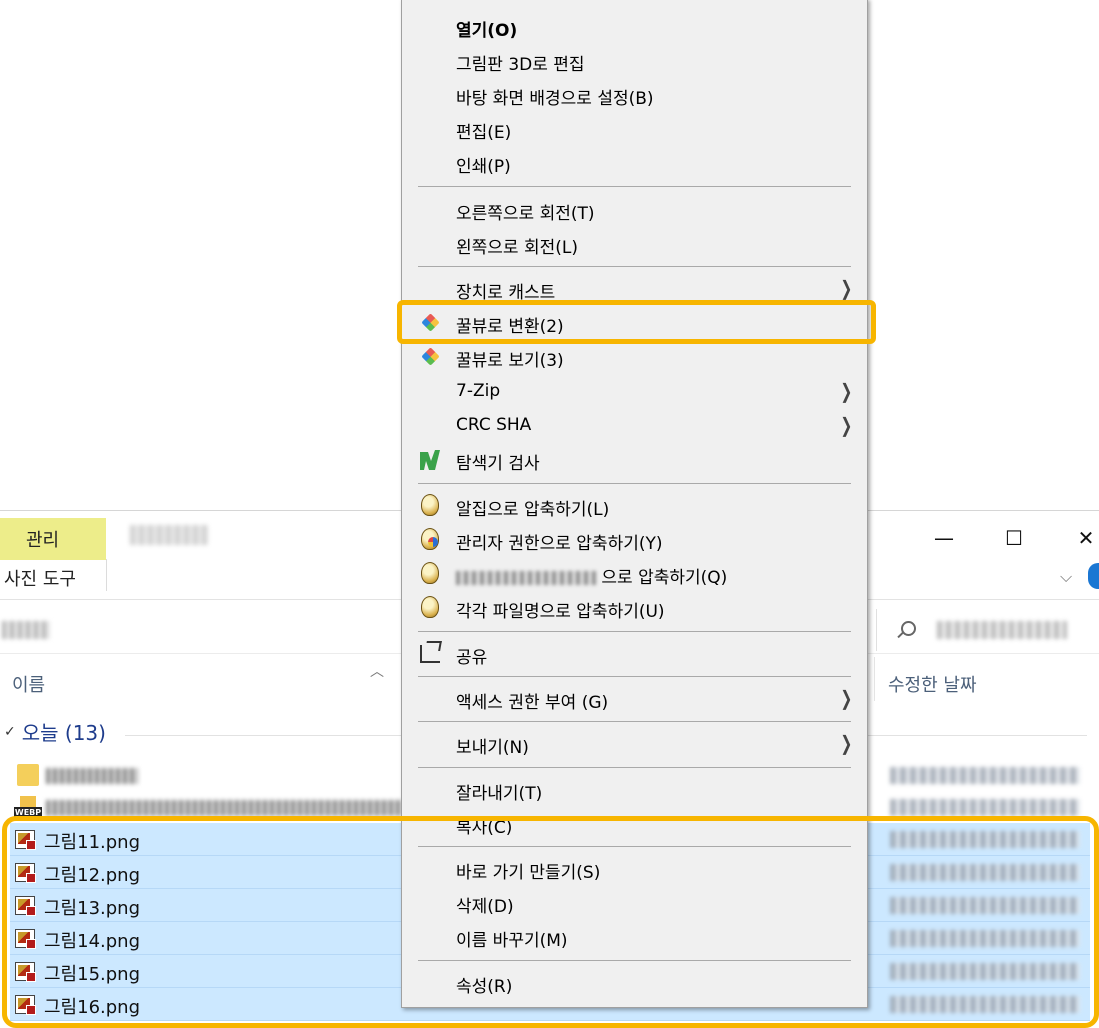  I want to click on scan-icon, so click(430, 460).